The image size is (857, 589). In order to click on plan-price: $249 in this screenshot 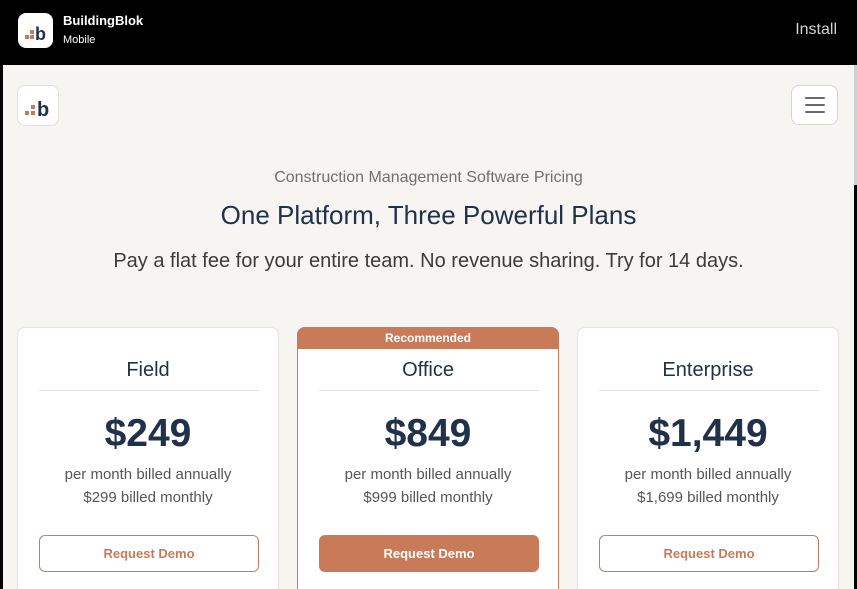, I will do `click(148, 433)`.